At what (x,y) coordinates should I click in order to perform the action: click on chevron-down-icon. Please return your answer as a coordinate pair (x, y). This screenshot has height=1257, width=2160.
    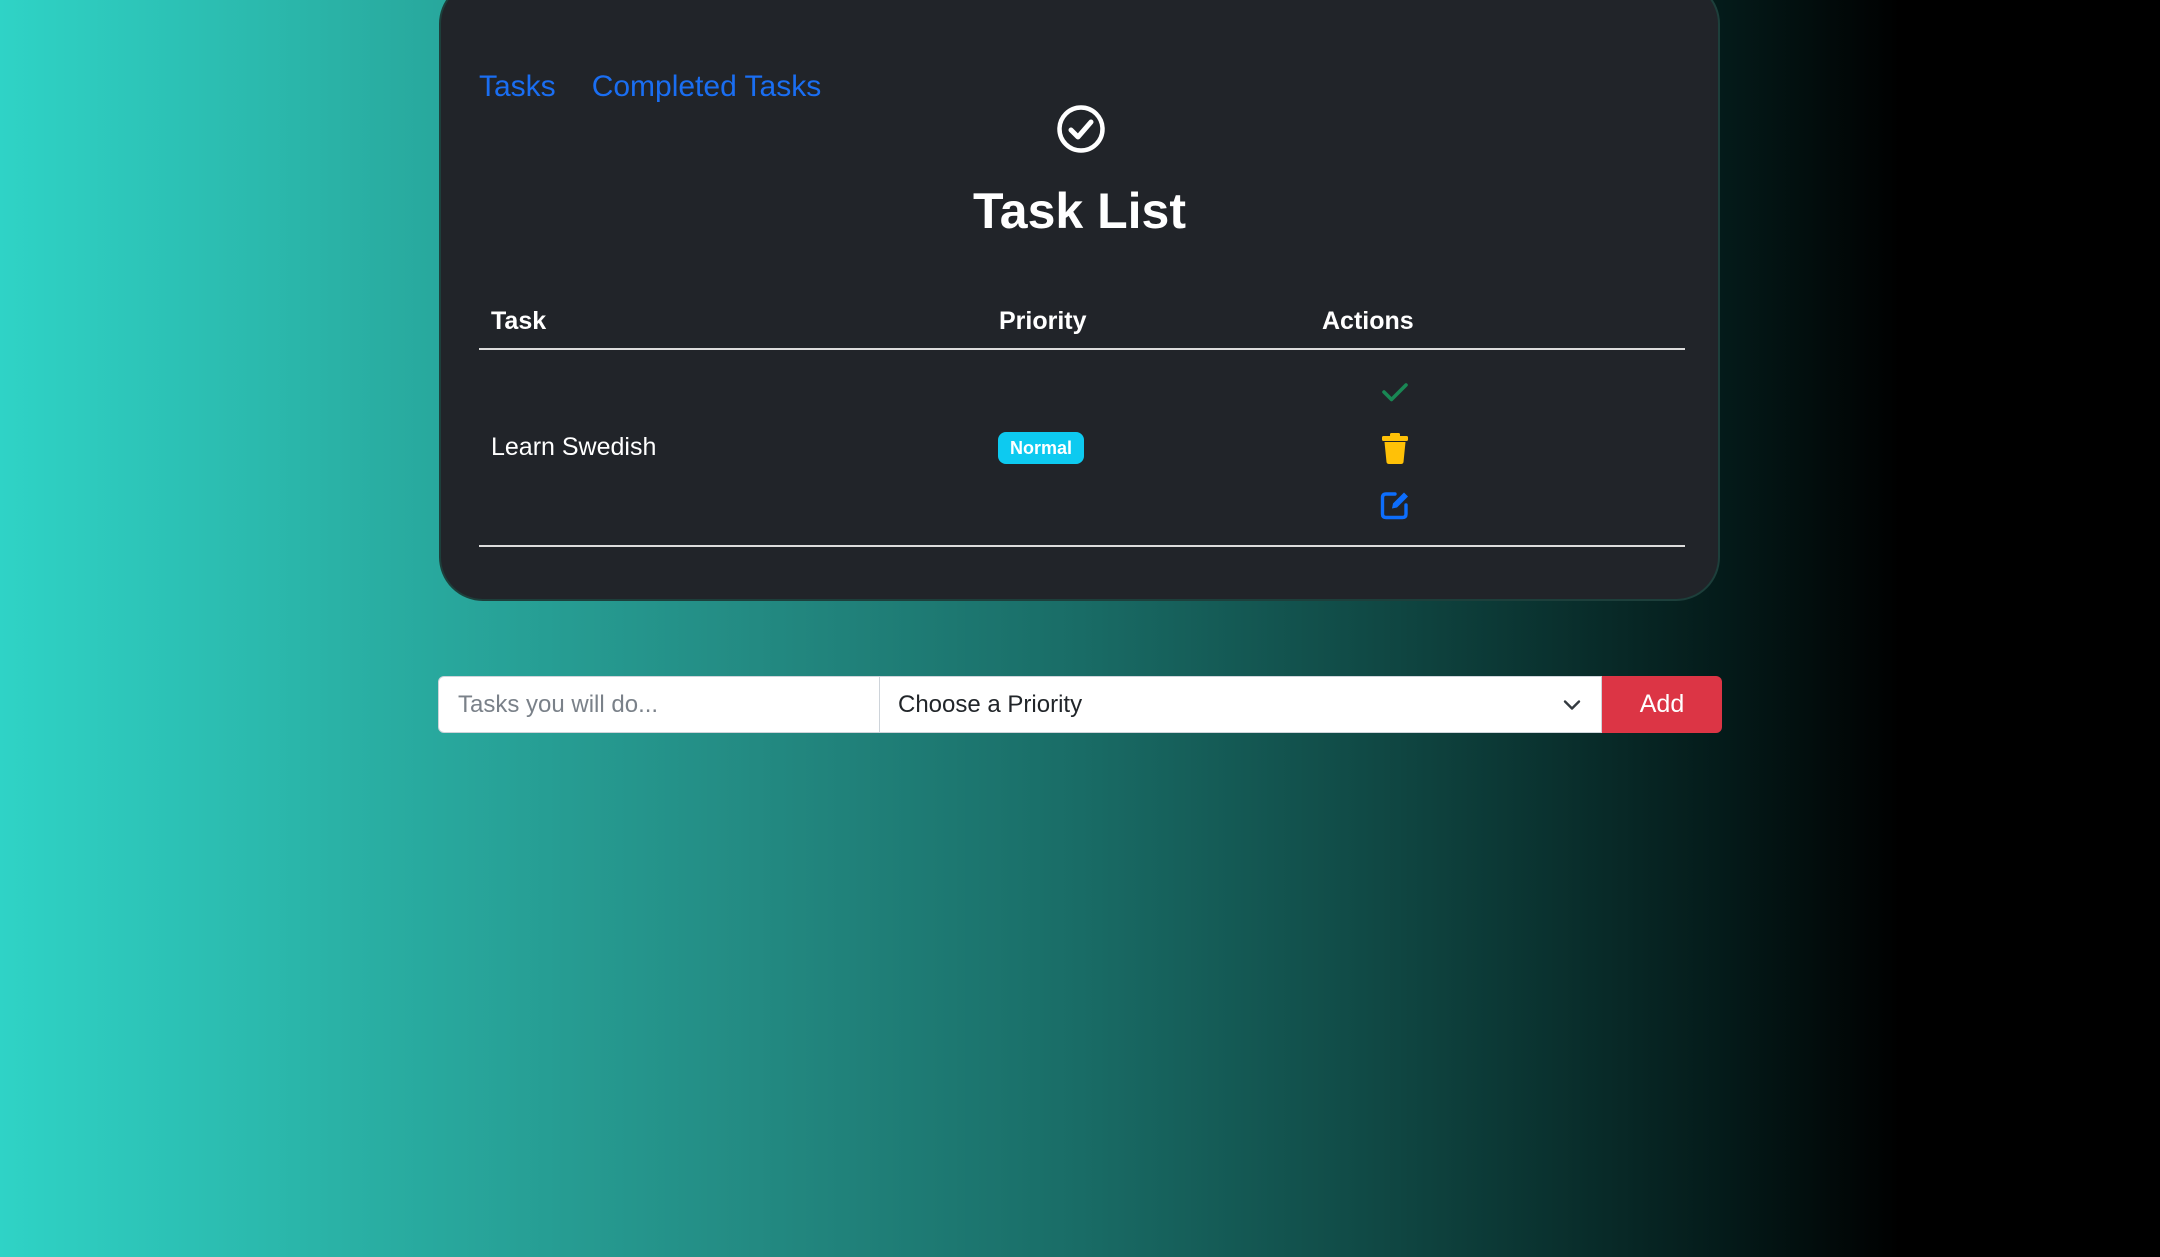
    Looking at the image, I should click on (1572, 704).